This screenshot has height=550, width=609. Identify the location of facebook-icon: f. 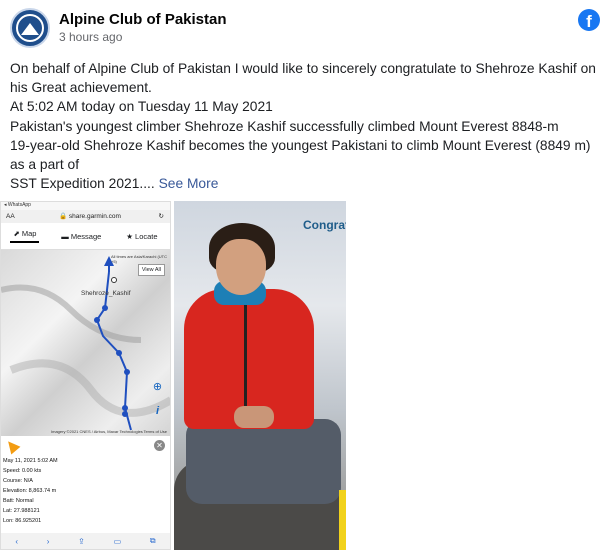
(589, 20).